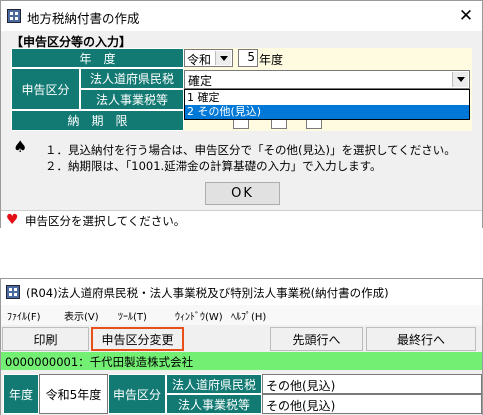 This screenshot has width=483, height=415. I want to click on spade-icon: ♠, so click(20, 146).